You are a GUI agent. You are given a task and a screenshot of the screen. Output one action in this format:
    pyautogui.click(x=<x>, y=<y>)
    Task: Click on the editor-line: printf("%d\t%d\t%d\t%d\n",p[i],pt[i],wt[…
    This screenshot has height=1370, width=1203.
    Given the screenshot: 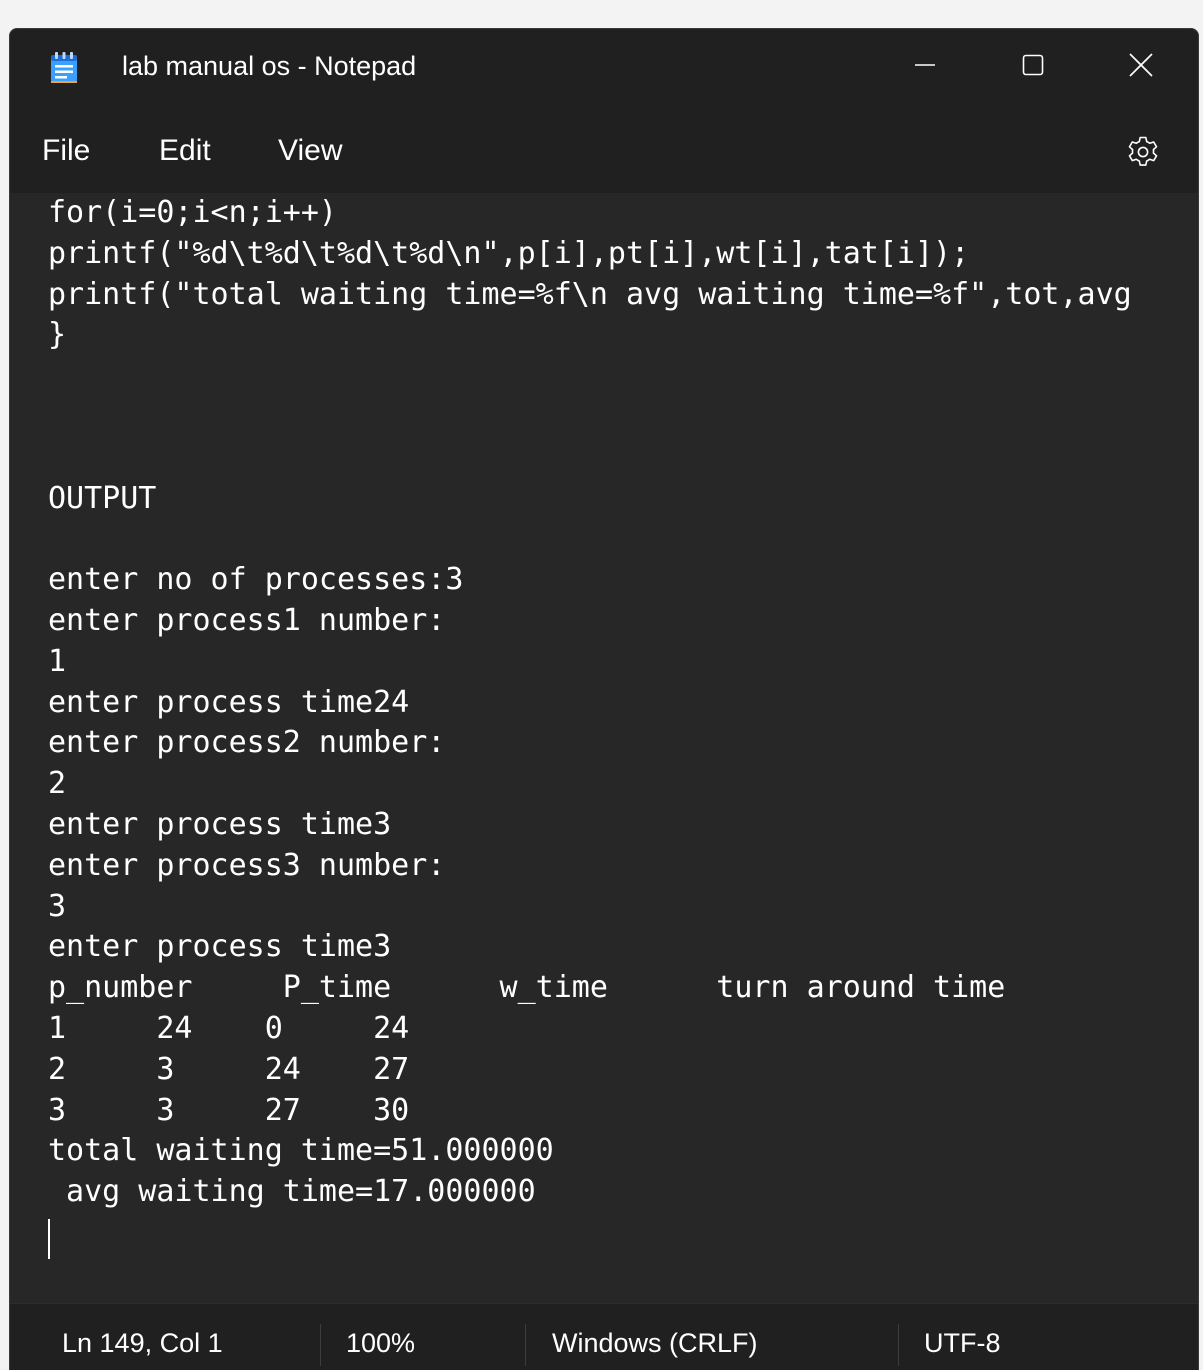 What is the action you would take?
    pyautogui.click(x=509, y=253)
    